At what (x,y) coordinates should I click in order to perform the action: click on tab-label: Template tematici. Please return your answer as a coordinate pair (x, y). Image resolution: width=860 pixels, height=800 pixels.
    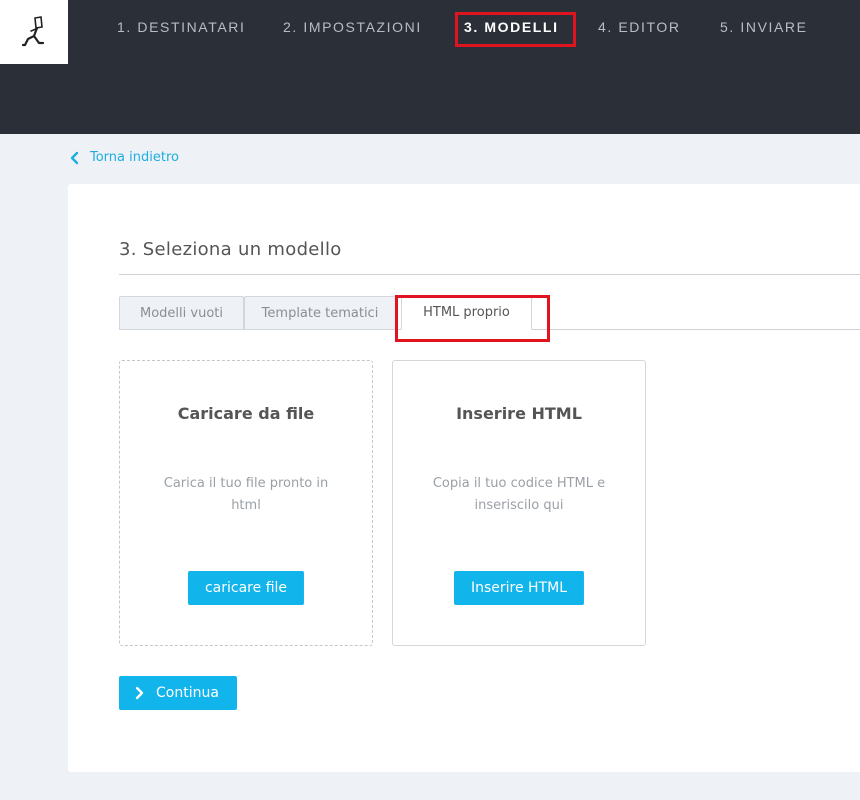
    Looking at the image, I should click on (320, 313).